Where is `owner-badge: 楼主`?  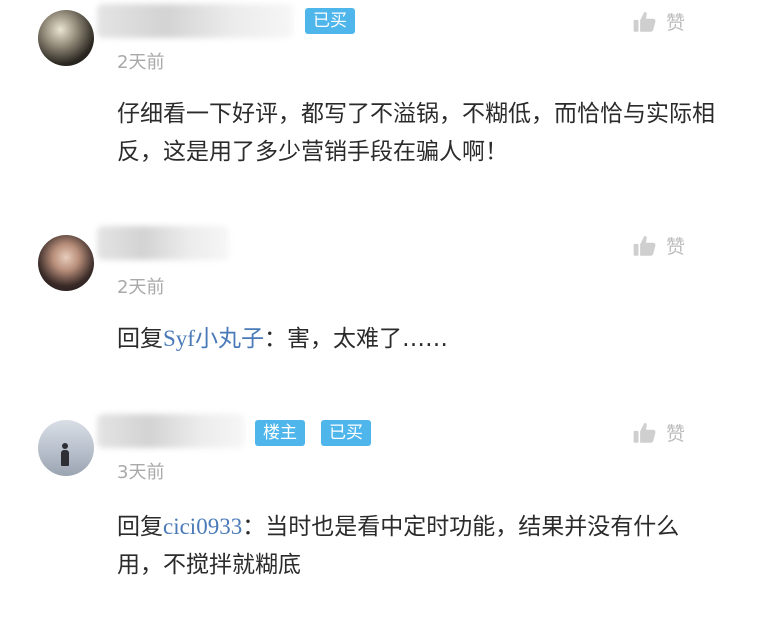
owner-badge: 楼主 is located at coordinates (280, 433).